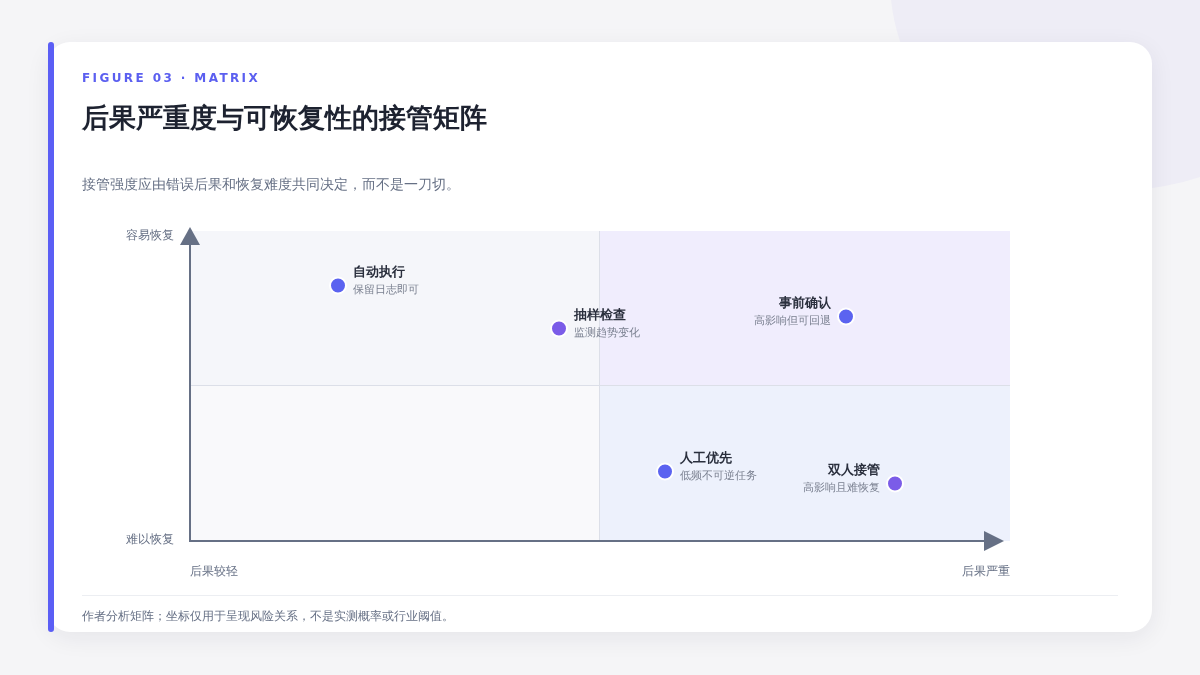 The image size is (1200, 675). Describe the element at coordinates (842, 487) in the screenshot. I see `point-note: 高影响且难恢复` at that location.